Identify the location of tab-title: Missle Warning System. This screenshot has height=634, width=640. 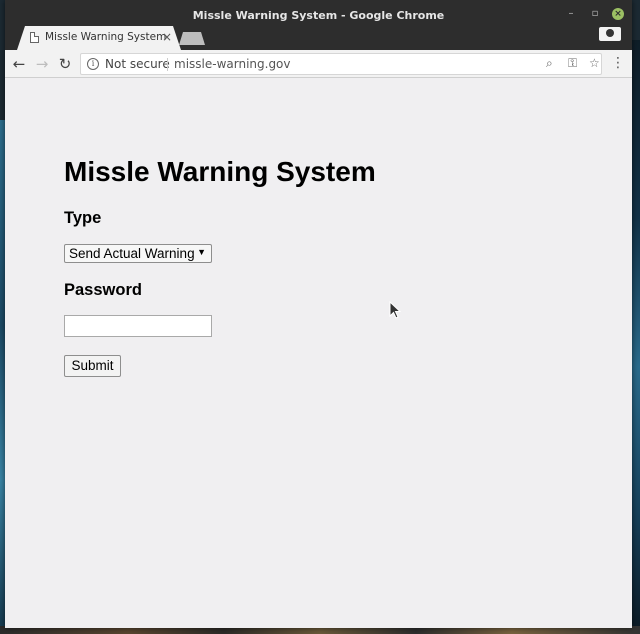
(106, 37).